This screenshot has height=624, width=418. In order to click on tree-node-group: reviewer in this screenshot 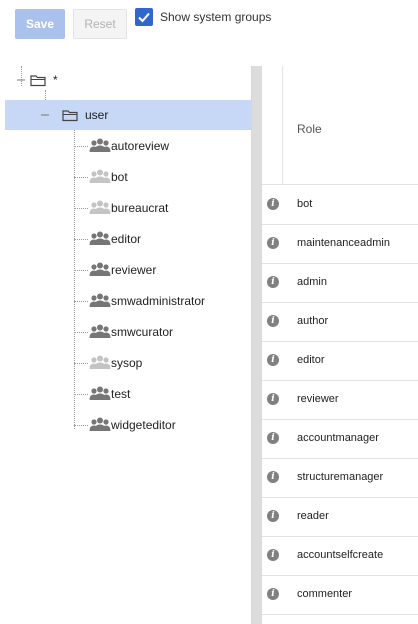, I will do `click(128, 270)`.